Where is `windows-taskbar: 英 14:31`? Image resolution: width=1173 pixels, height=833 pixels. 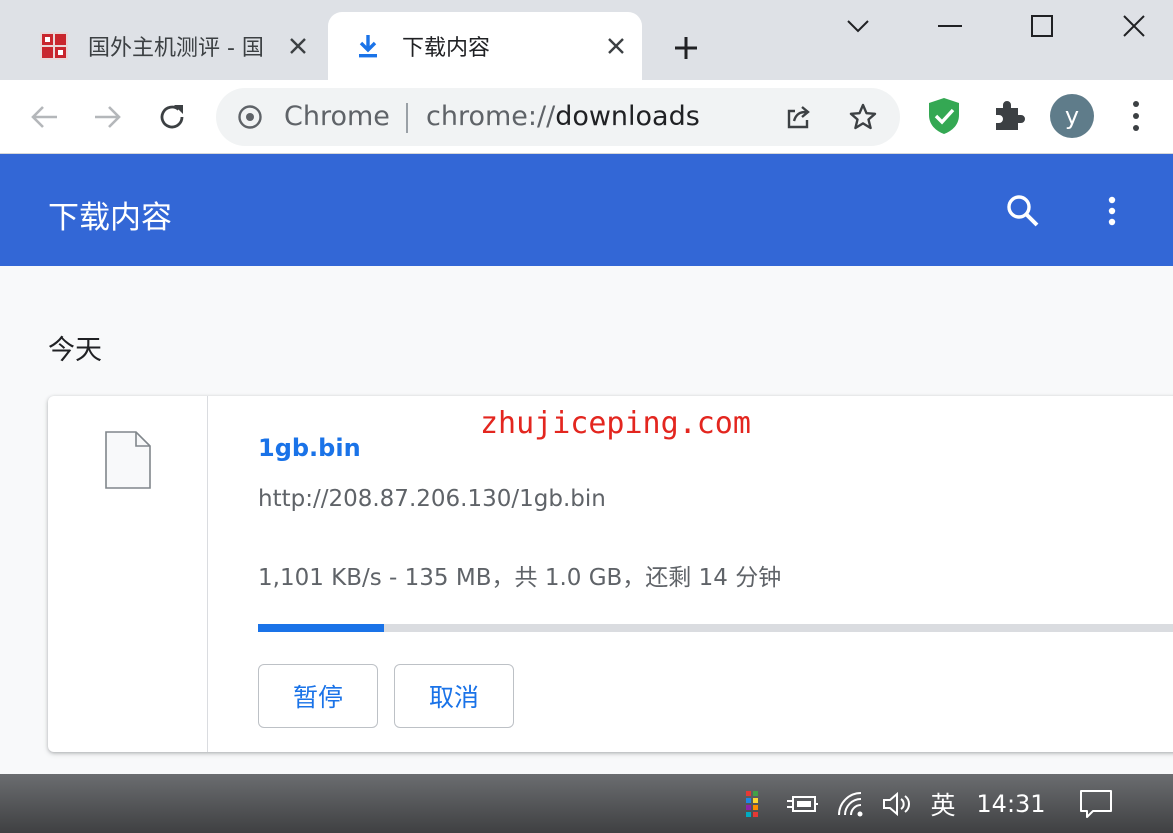
windows-taskbar: 英 14:31 is located at coordinates (586, 803).